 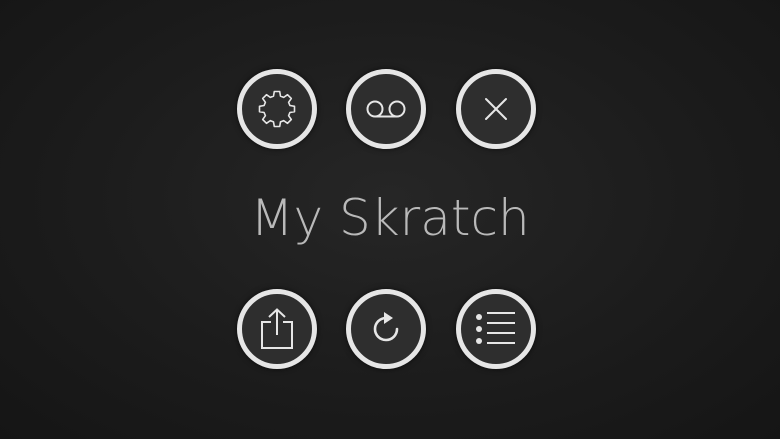 I want to click on close-button, so click(x=496, y=109).